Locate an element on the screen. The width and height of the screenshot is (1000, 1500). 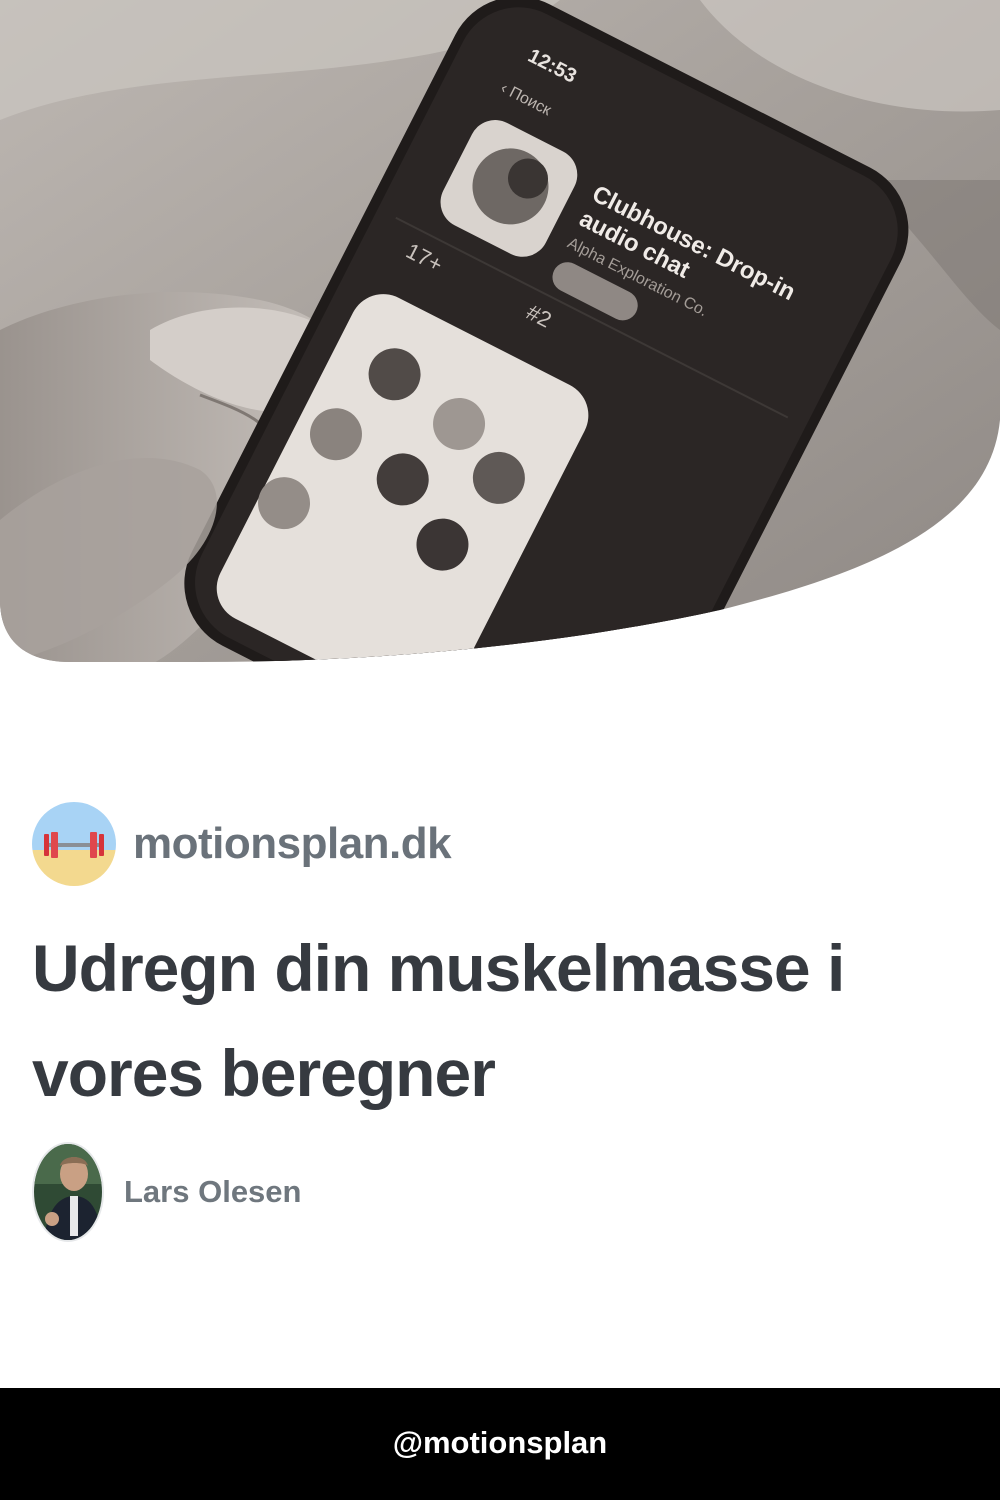
article-title: Udregn din muskelmasse i vores beregner is located at coordinates (438, 1020).